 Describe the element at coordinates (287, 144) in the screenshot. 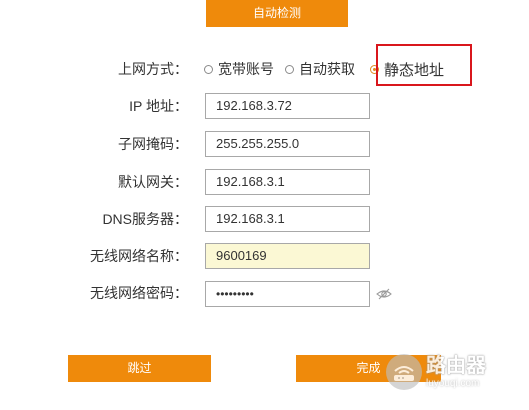

I see `subnet-mask-input: 255.255.255.0` at that location.